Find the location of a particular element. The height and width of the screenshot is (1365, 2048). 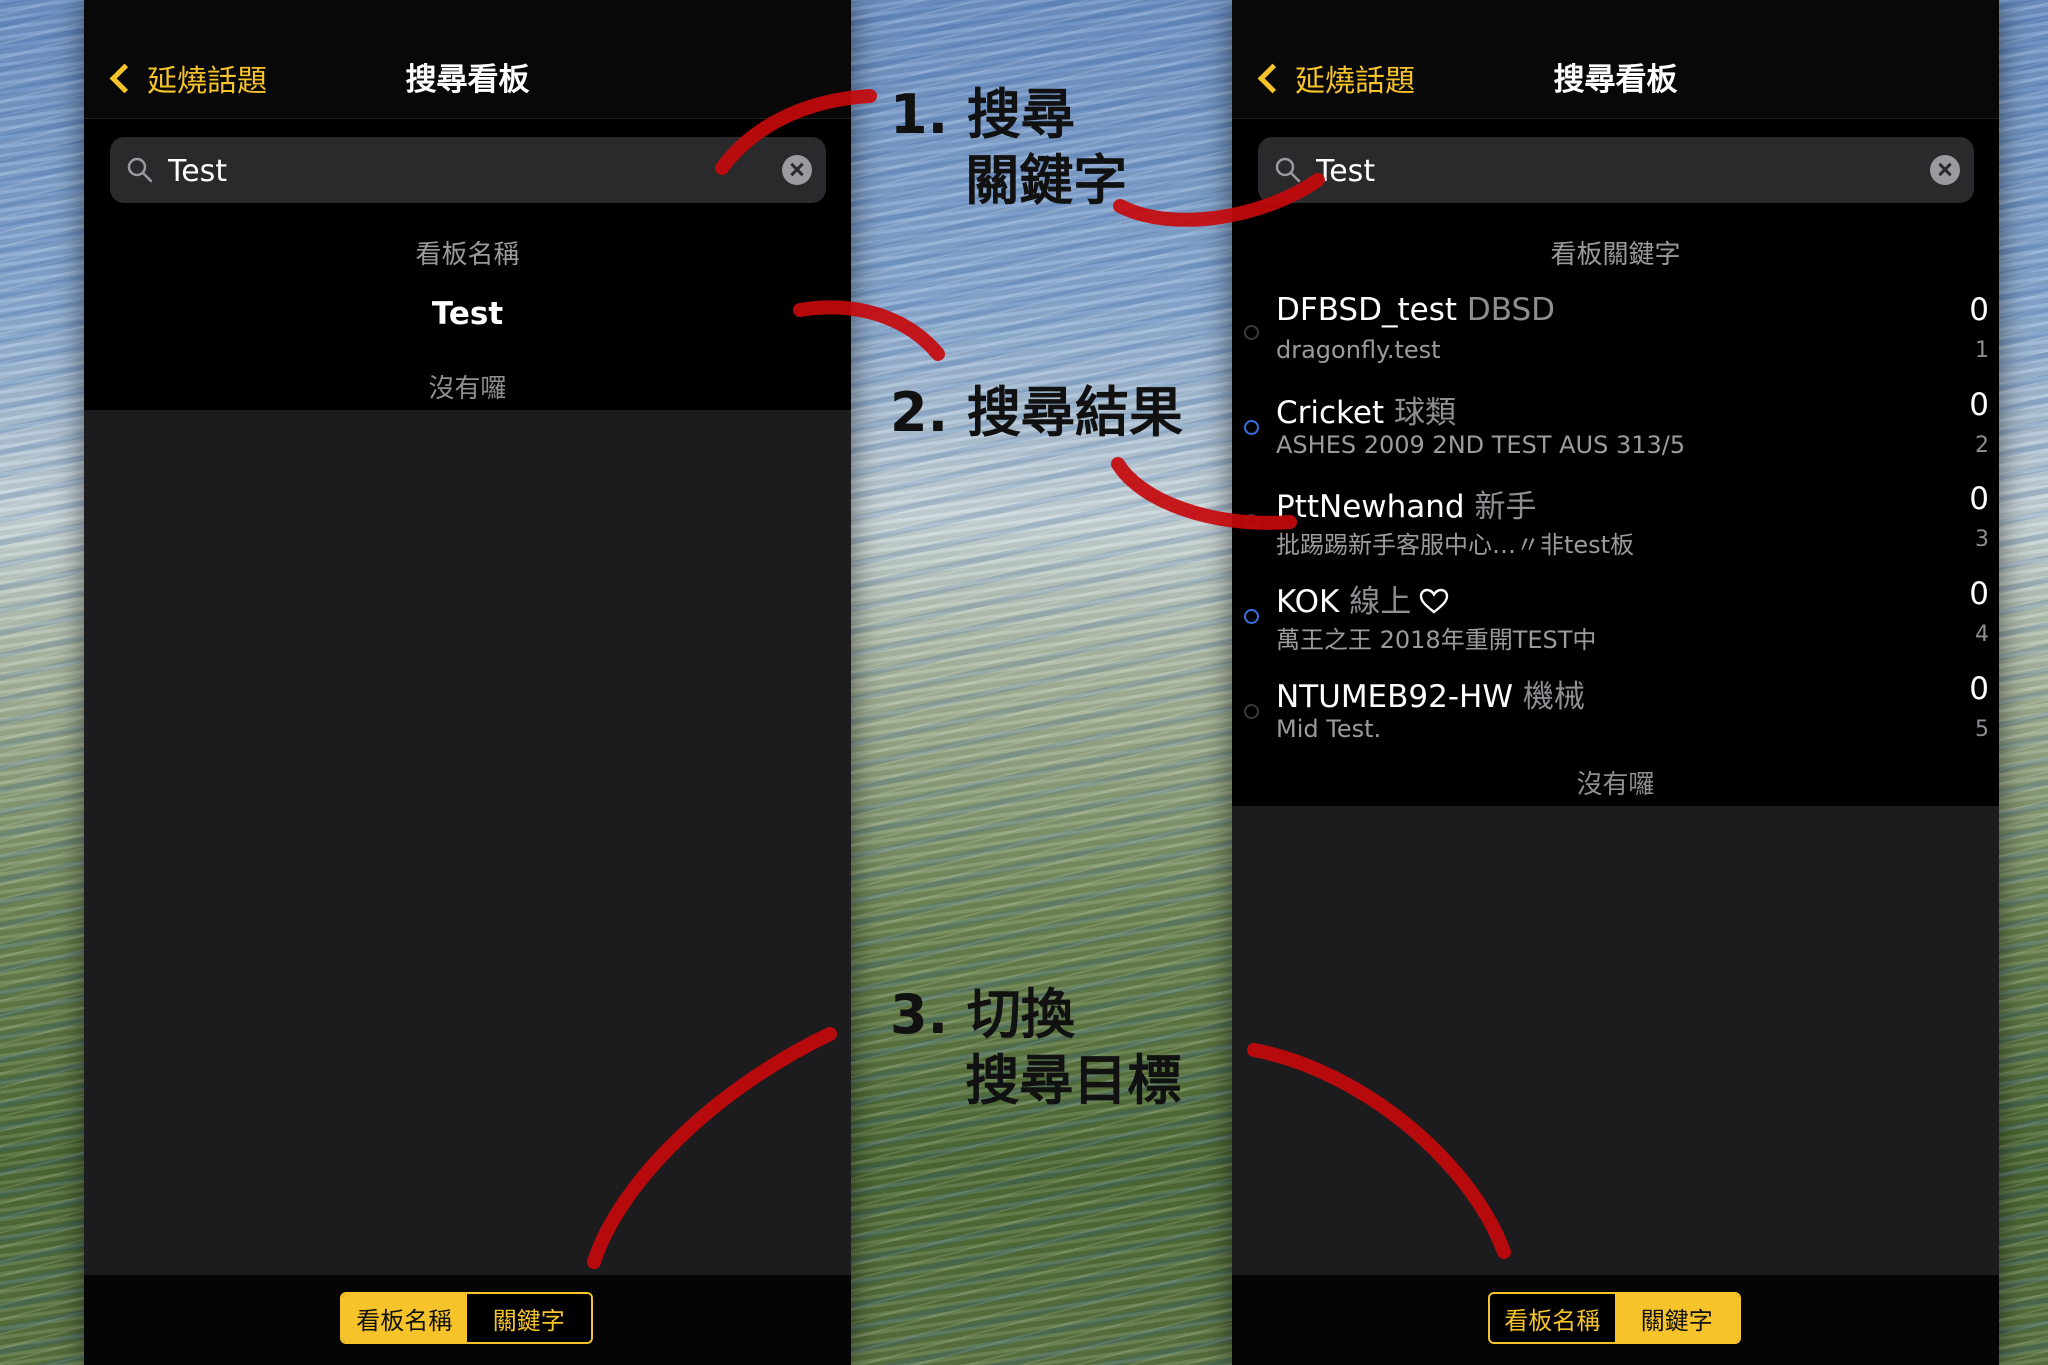

board-description: 萬王之王 2018年重開TEST中 is located at coordinates (1436, 640).